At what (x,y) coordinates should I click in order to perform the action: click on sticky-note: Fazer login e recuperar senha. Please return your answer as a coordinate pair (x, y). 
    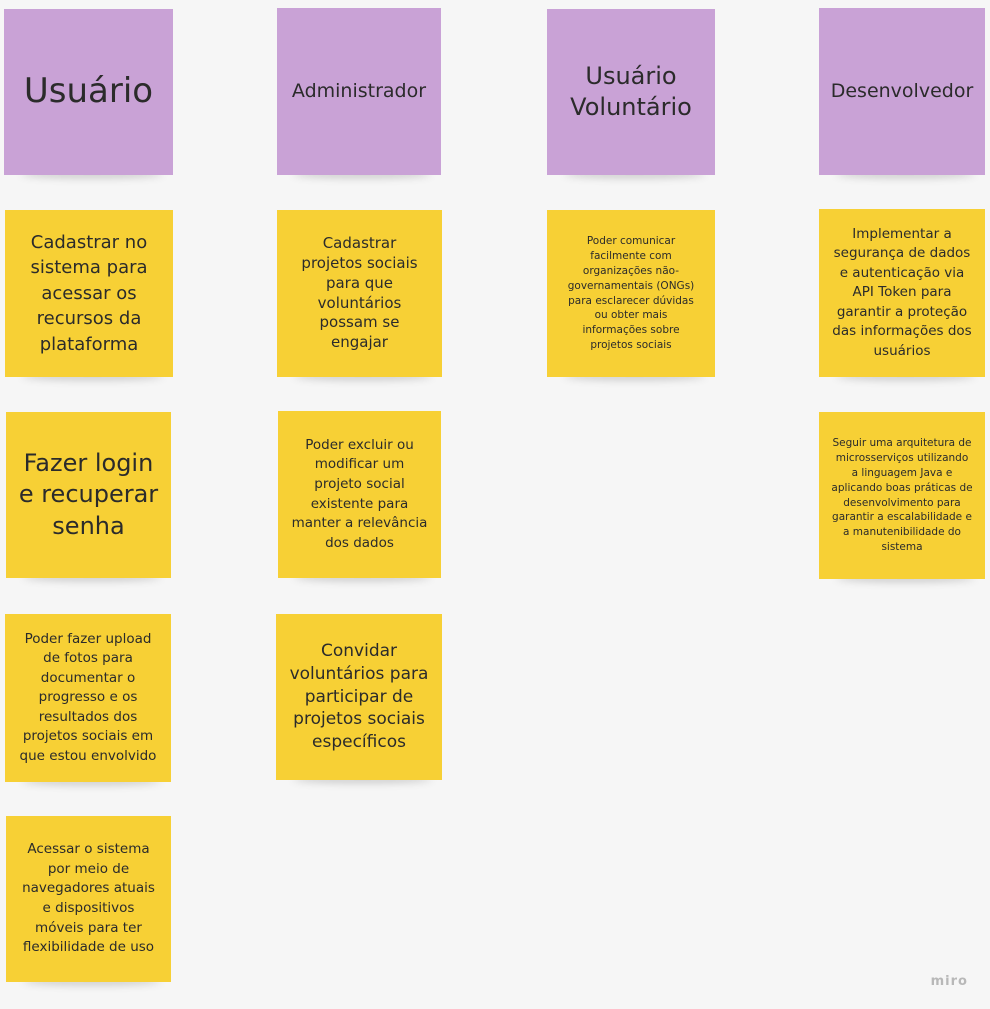
    Looking at the image, I should click on (88, 495).